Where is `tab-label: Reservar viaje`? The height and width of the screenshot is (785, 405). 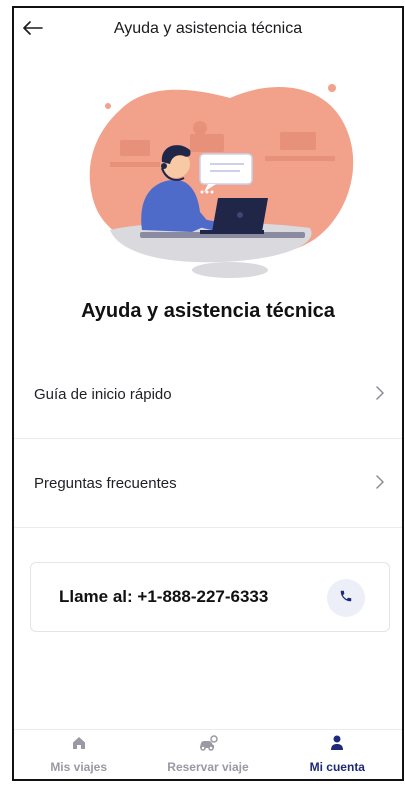
tab-label: Reservar viaje is located at coordinates (208, 767).